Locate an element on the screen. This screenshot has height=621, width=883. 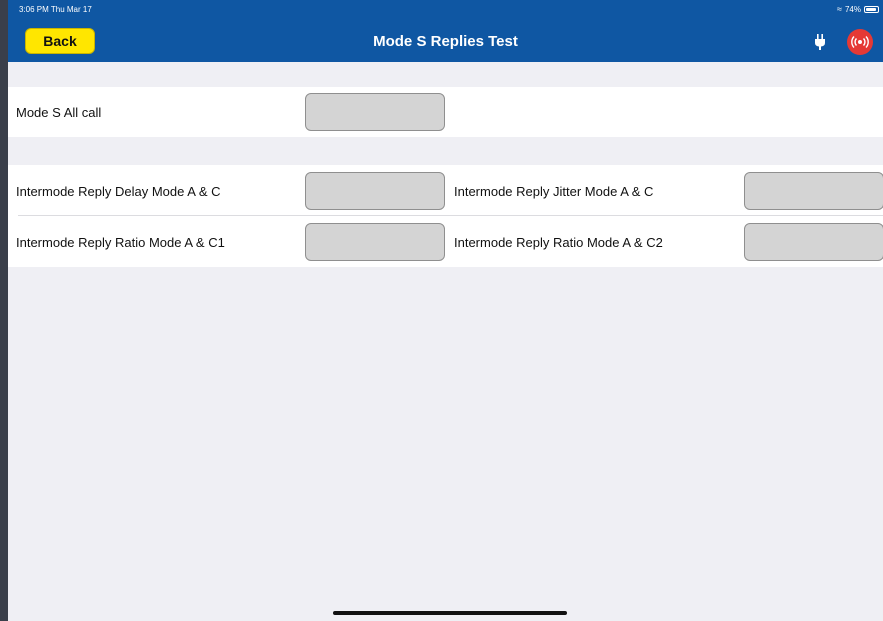
plug-icon is located at coordinates (820, 42).